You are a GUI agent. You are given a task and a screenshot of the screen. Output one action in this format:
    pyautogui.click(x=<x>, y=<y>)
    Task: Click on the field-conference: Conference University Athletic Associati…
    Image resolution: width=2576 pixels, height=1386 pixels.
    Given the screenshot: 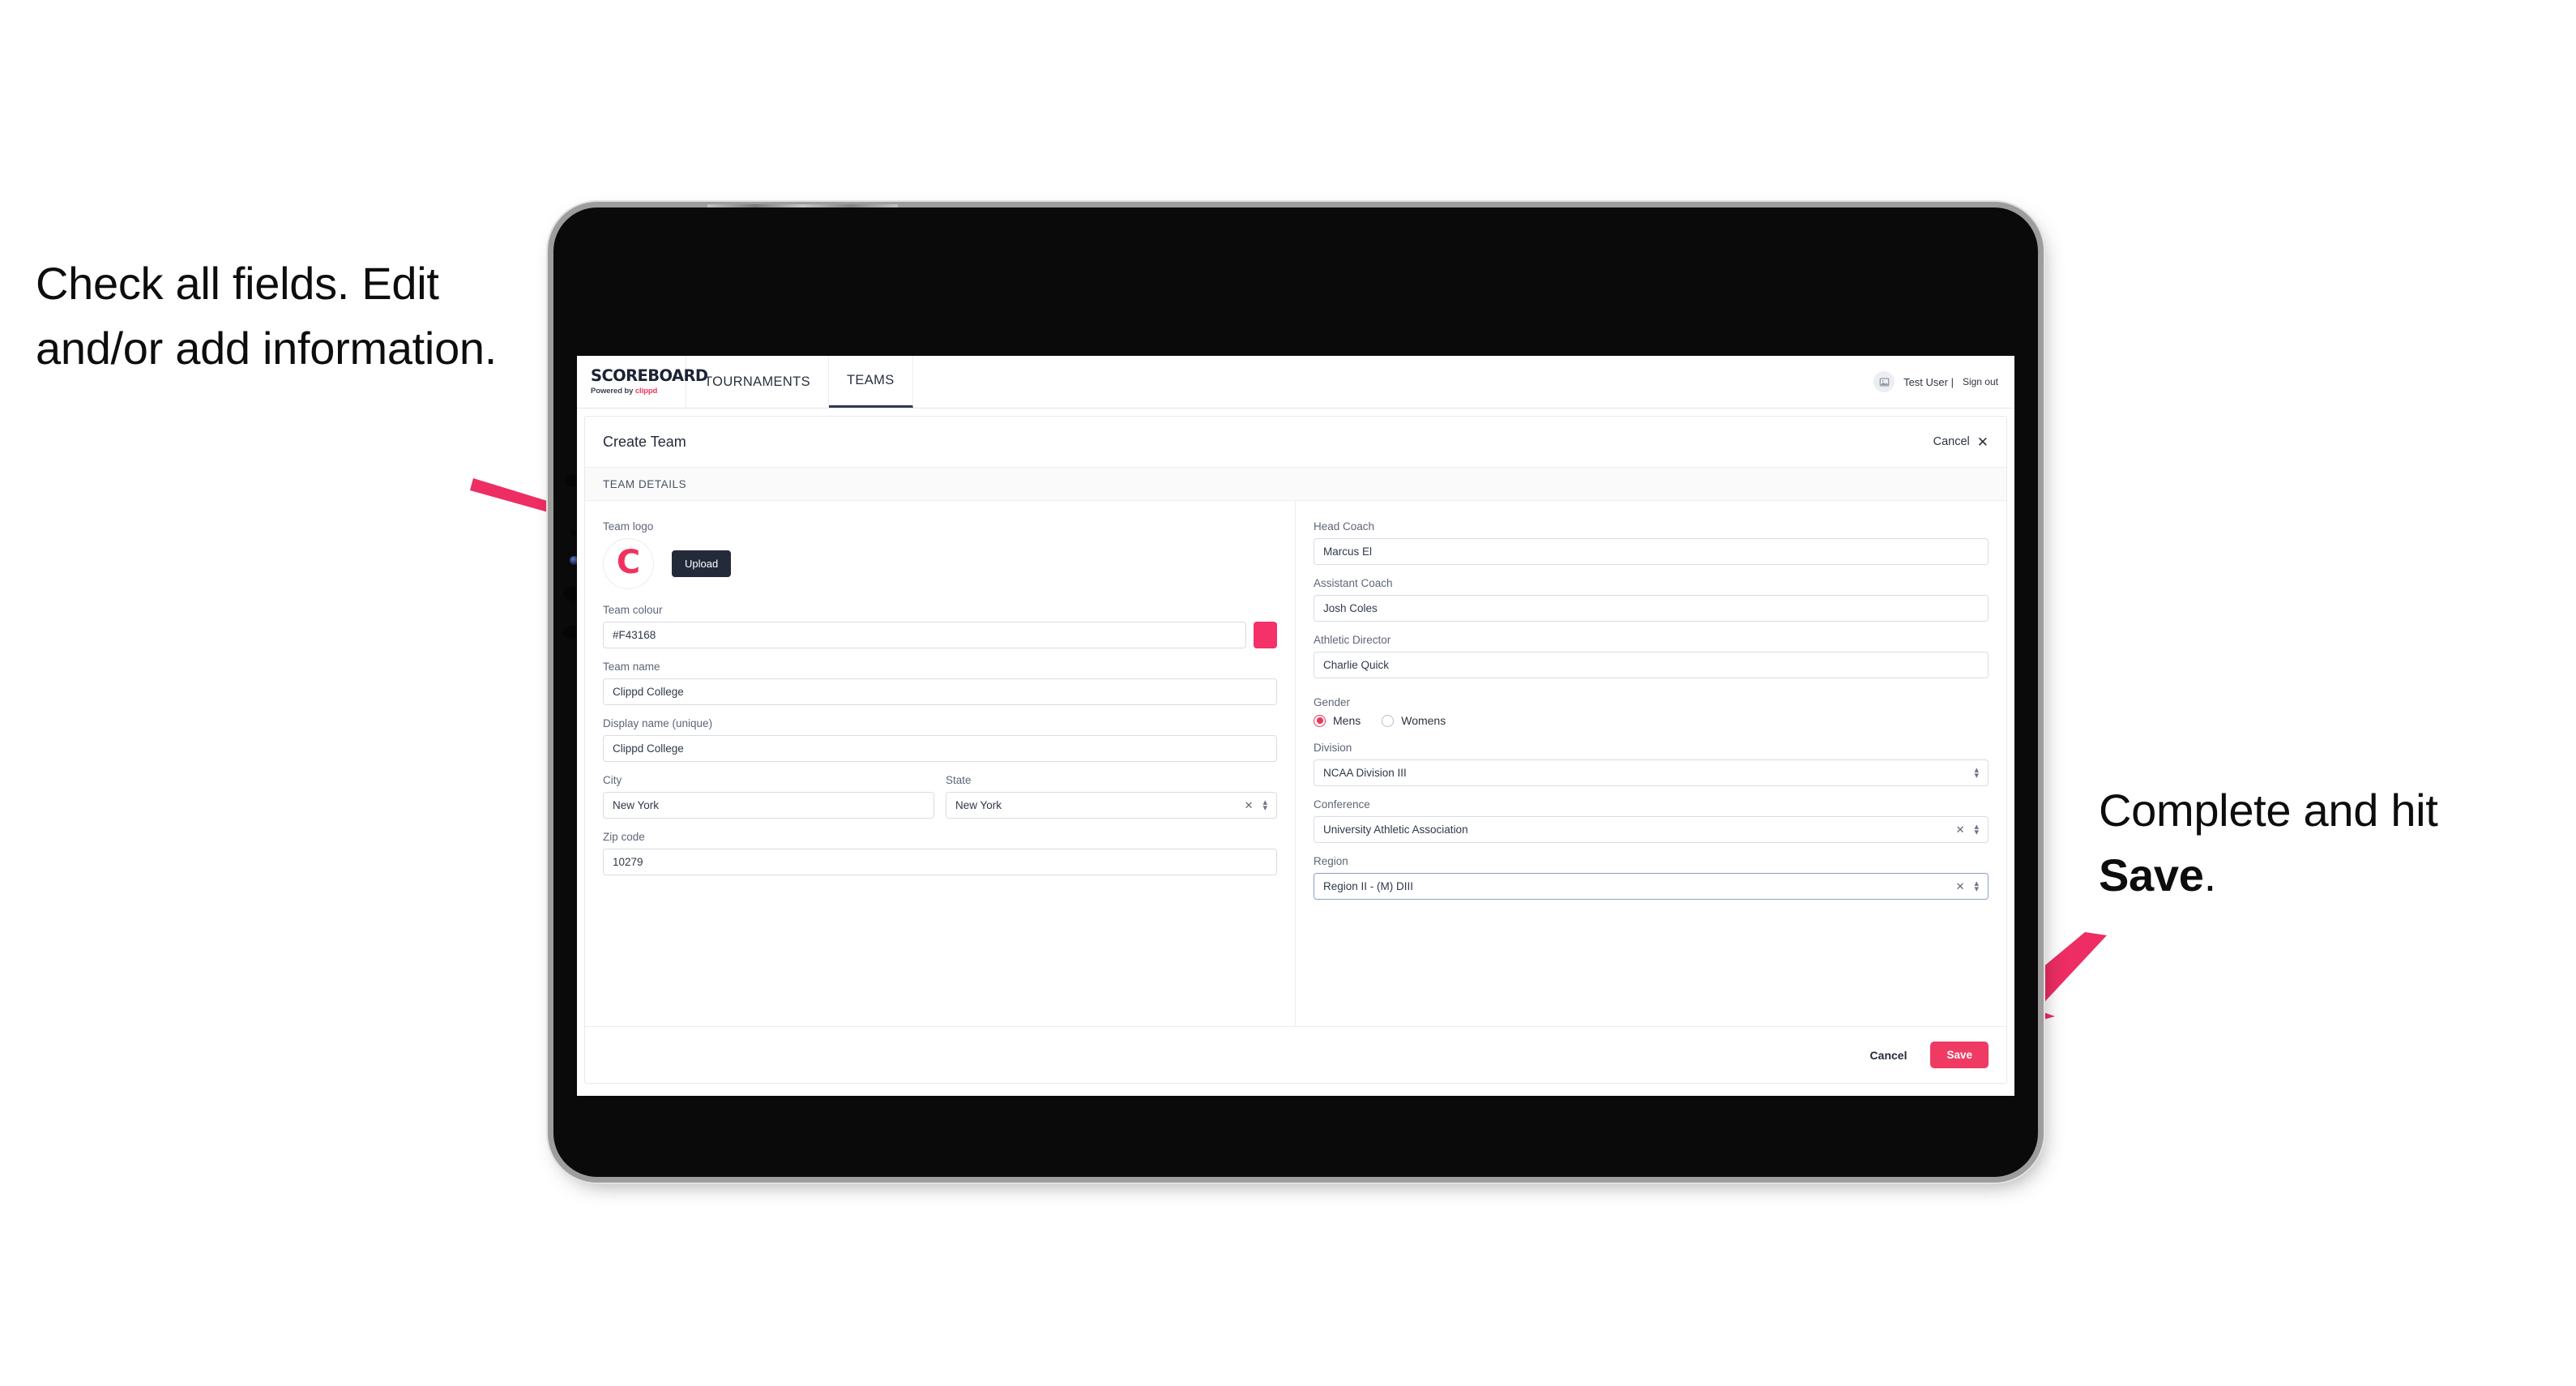 What is the action you would take?
    pyautogui.click(x=1651, y=820)
    